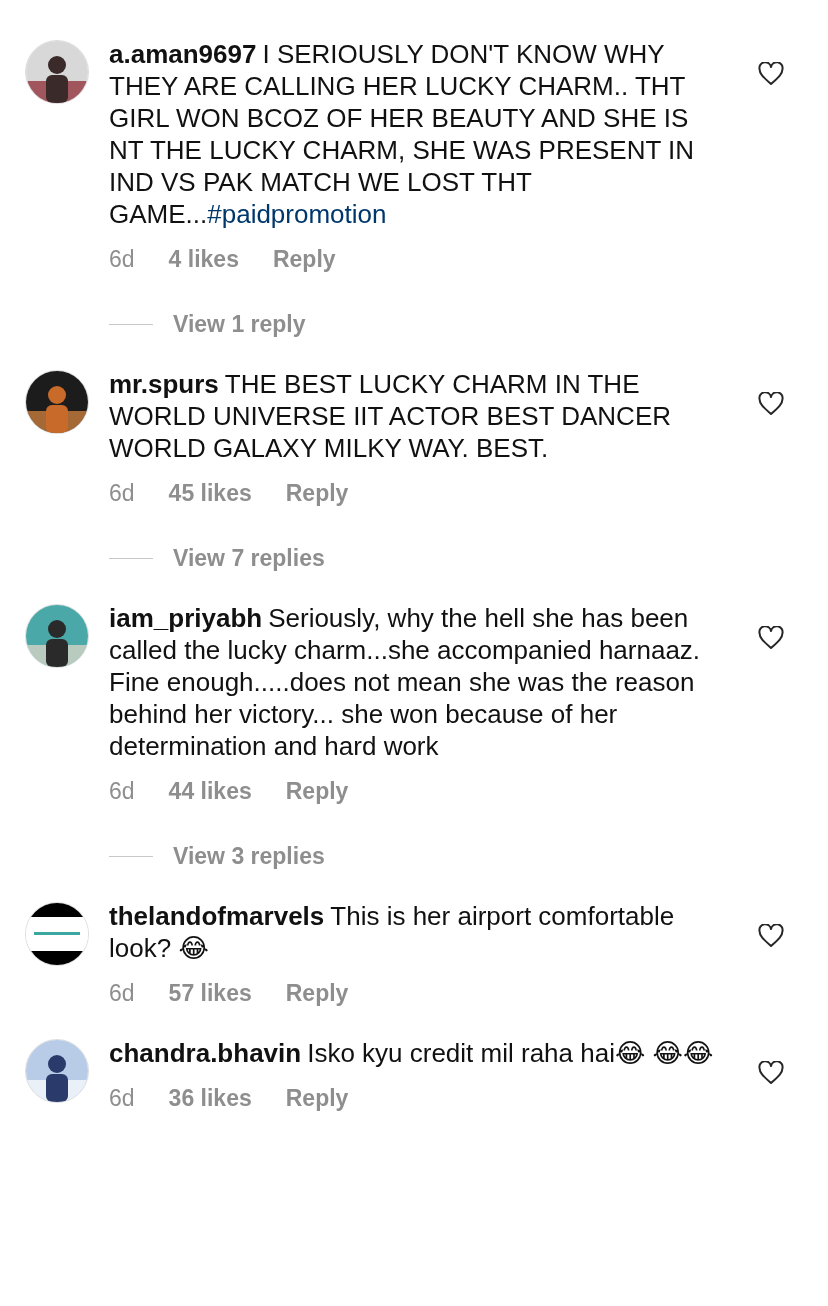 This screenshot has height=1306, width=828. Describe the element at coordinates (210, 791) in the screenshot. I see `likes-count: 44 likes` at that location.